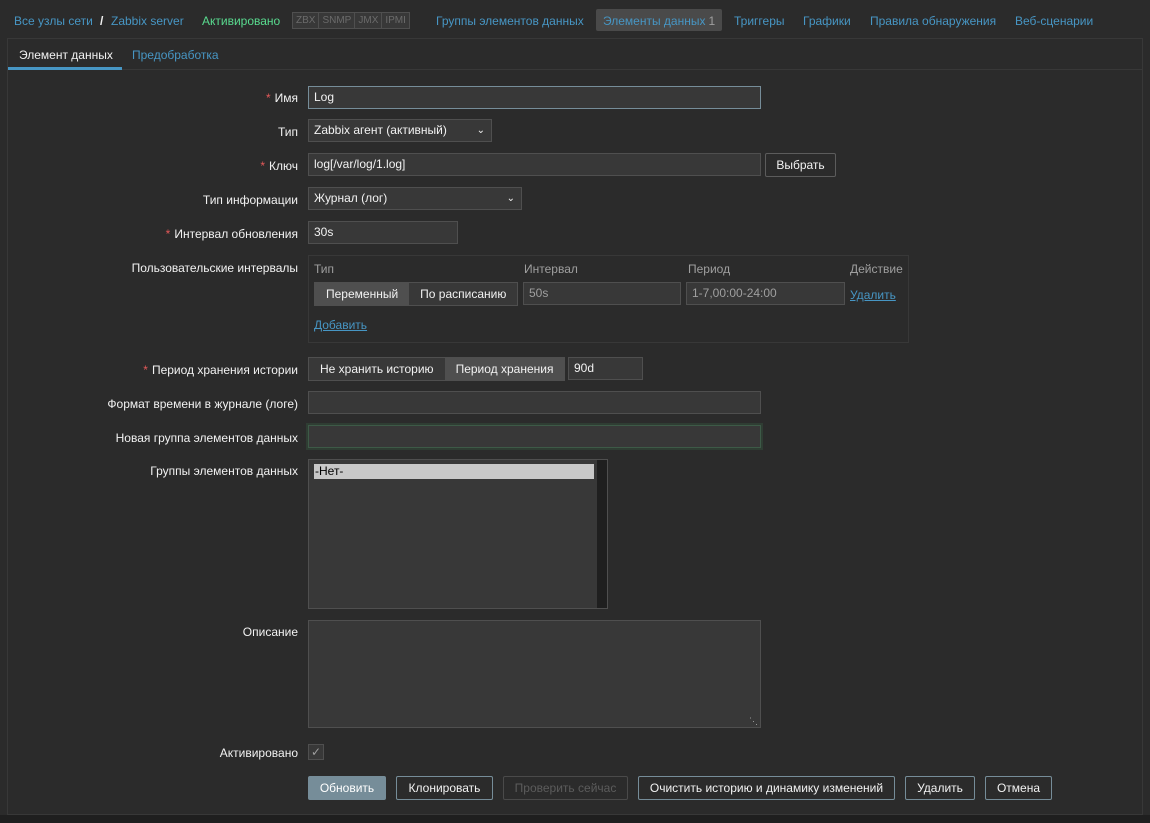 The height and width of the screenshot is (823, 1150). What do you see at coordinates (534, 436) in the screenshot?
I see `new-group-input` at bounding box center [534, 436].